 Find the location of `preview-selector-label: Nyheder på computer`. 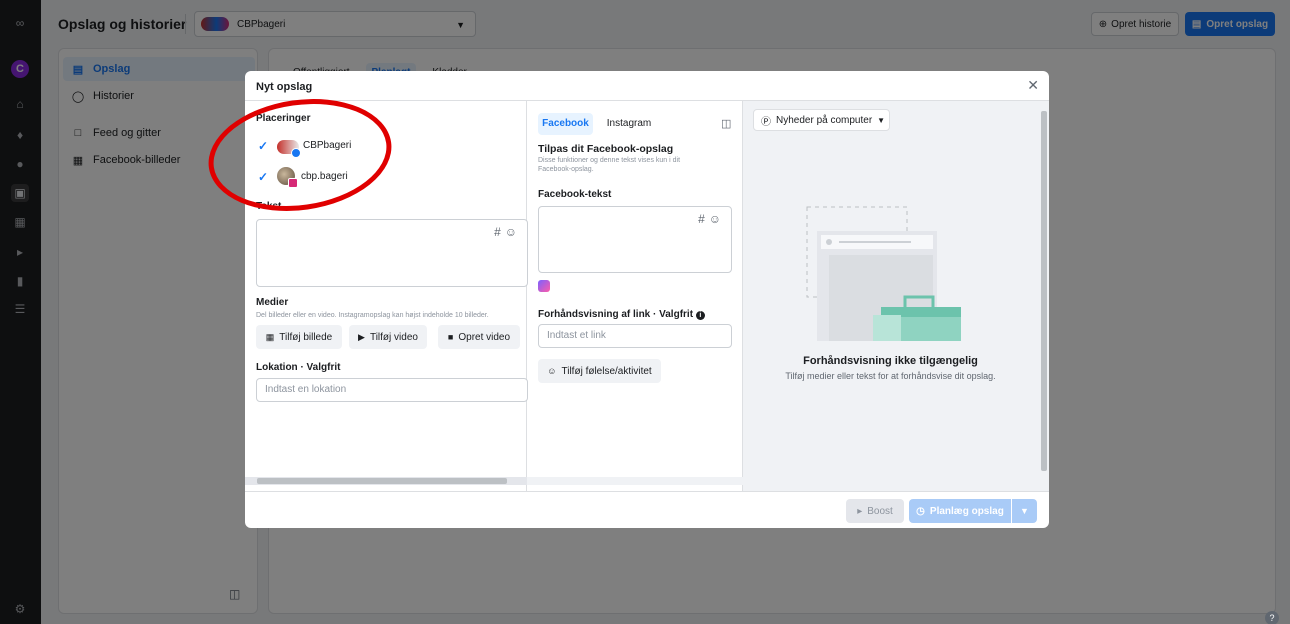

preview-selector-label: Nyheder på computer is located at coordinates (824, 120).